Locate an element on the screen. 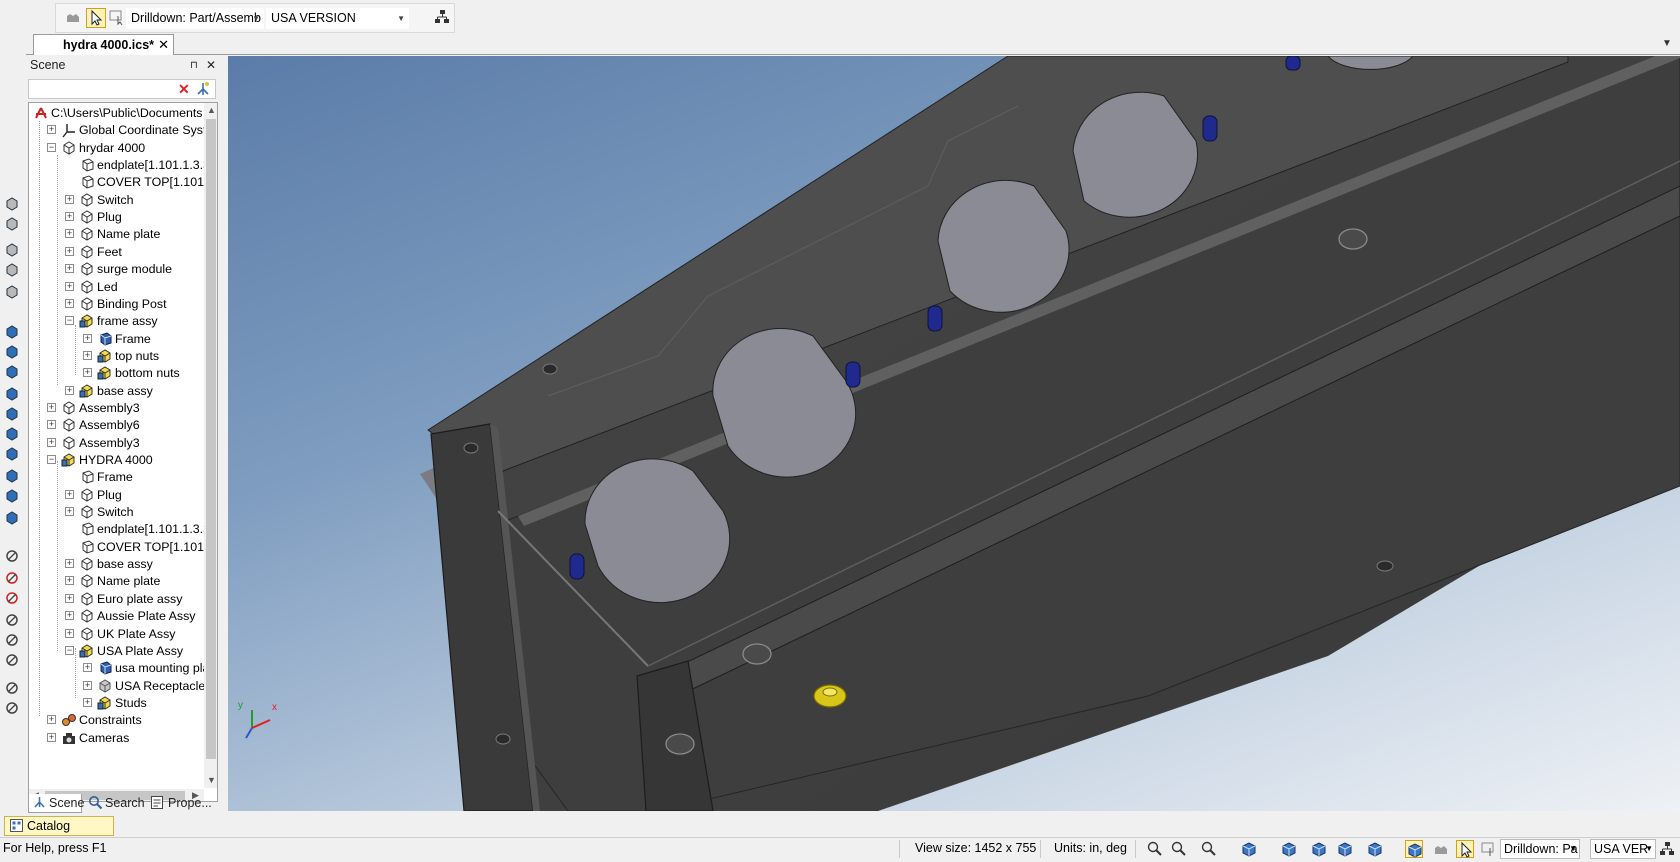 This screenshot has height=862, width=1680. clear-filter-icon: ✕ is located at coordinates (184, 89).